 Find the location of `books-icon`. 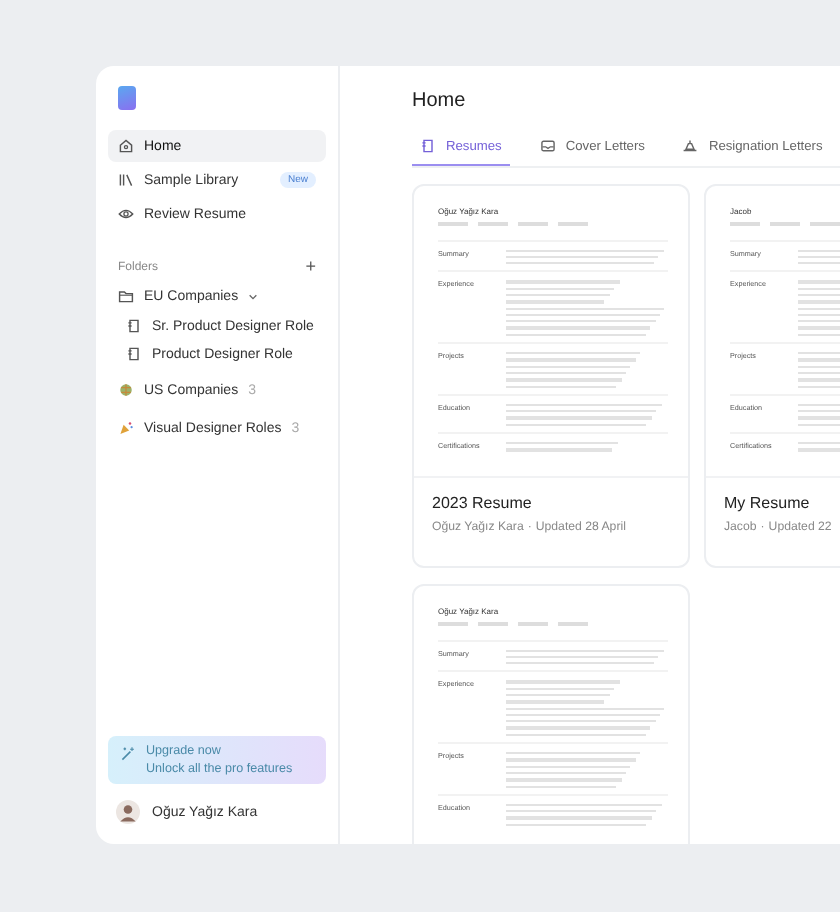

books-icon is located at coordinates (126, 180).